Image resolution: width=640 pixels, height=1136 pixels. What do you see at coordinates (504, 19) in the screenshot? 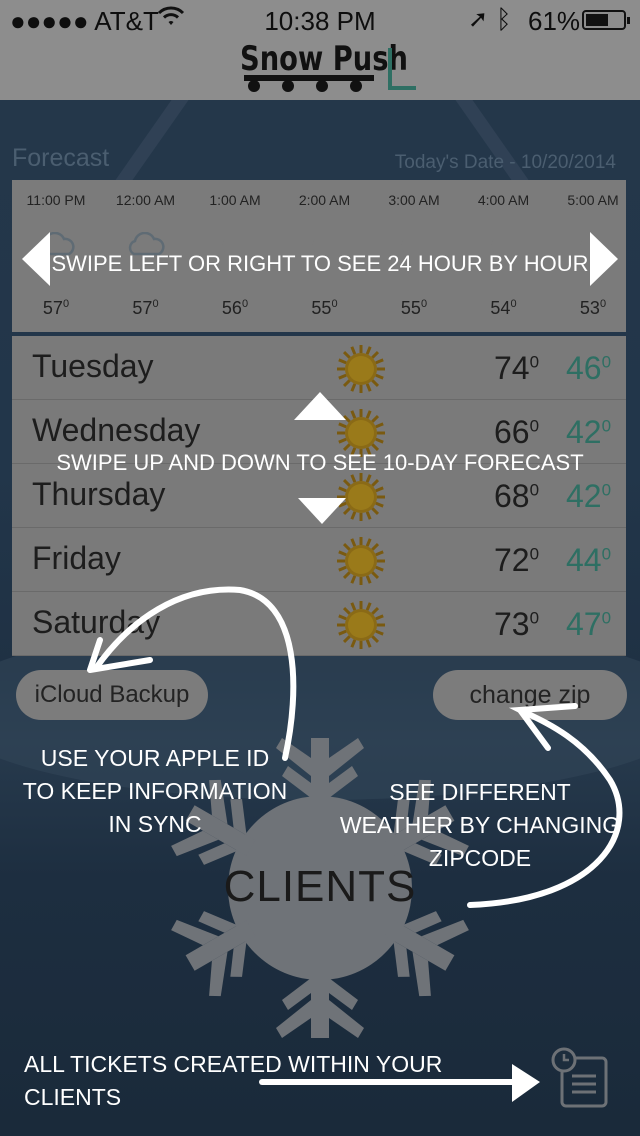
I see `bluetooth-icon: ᛒ` at bounding box center [504, 19].